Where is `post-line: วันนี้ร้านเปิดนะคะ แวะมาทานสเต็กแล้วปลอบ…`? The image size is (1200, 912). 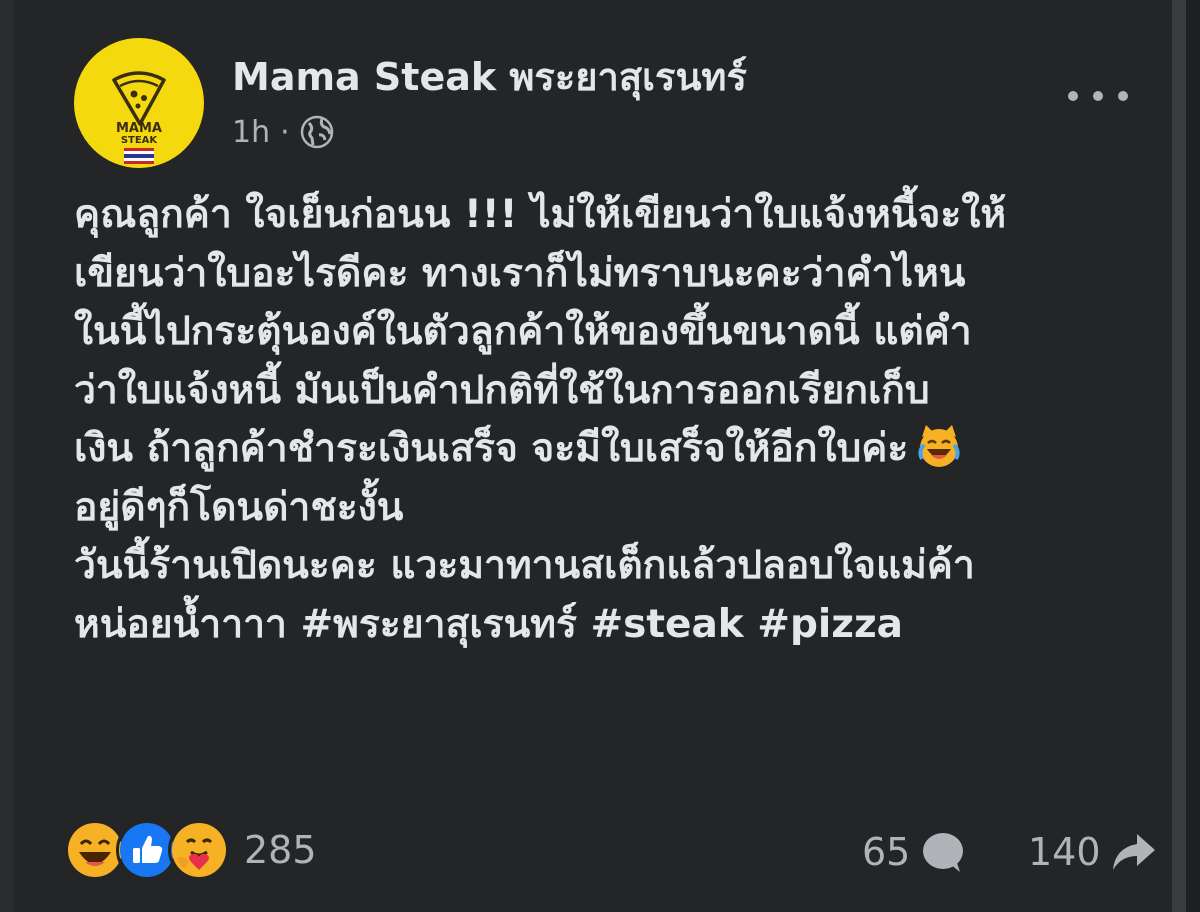 post-line: วันนี้ร้านเปิดนะคะ แวะมาทานสเต็กแล้วปลอบ… is located at coordinates (524, 565).